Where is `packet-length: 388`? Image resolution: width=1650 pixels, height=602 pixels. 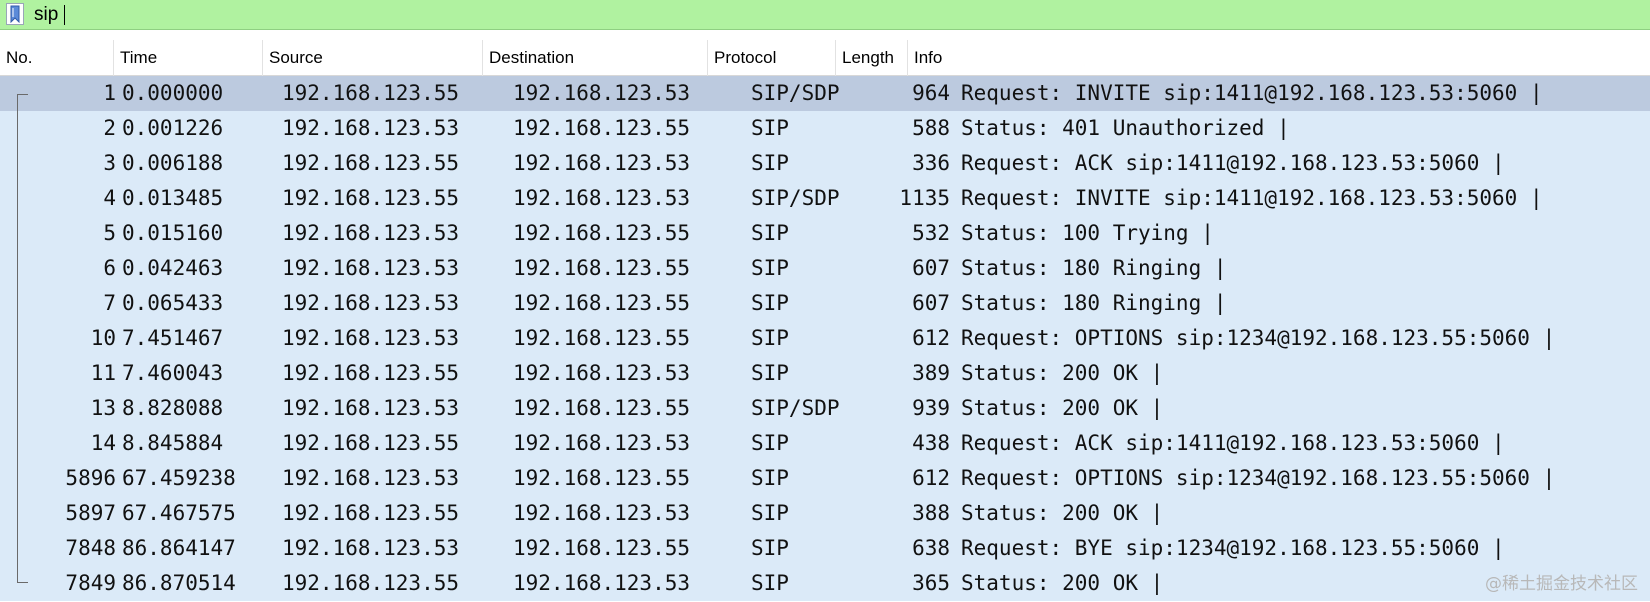 packet-length: 388 is located at coordinates (931, 513).